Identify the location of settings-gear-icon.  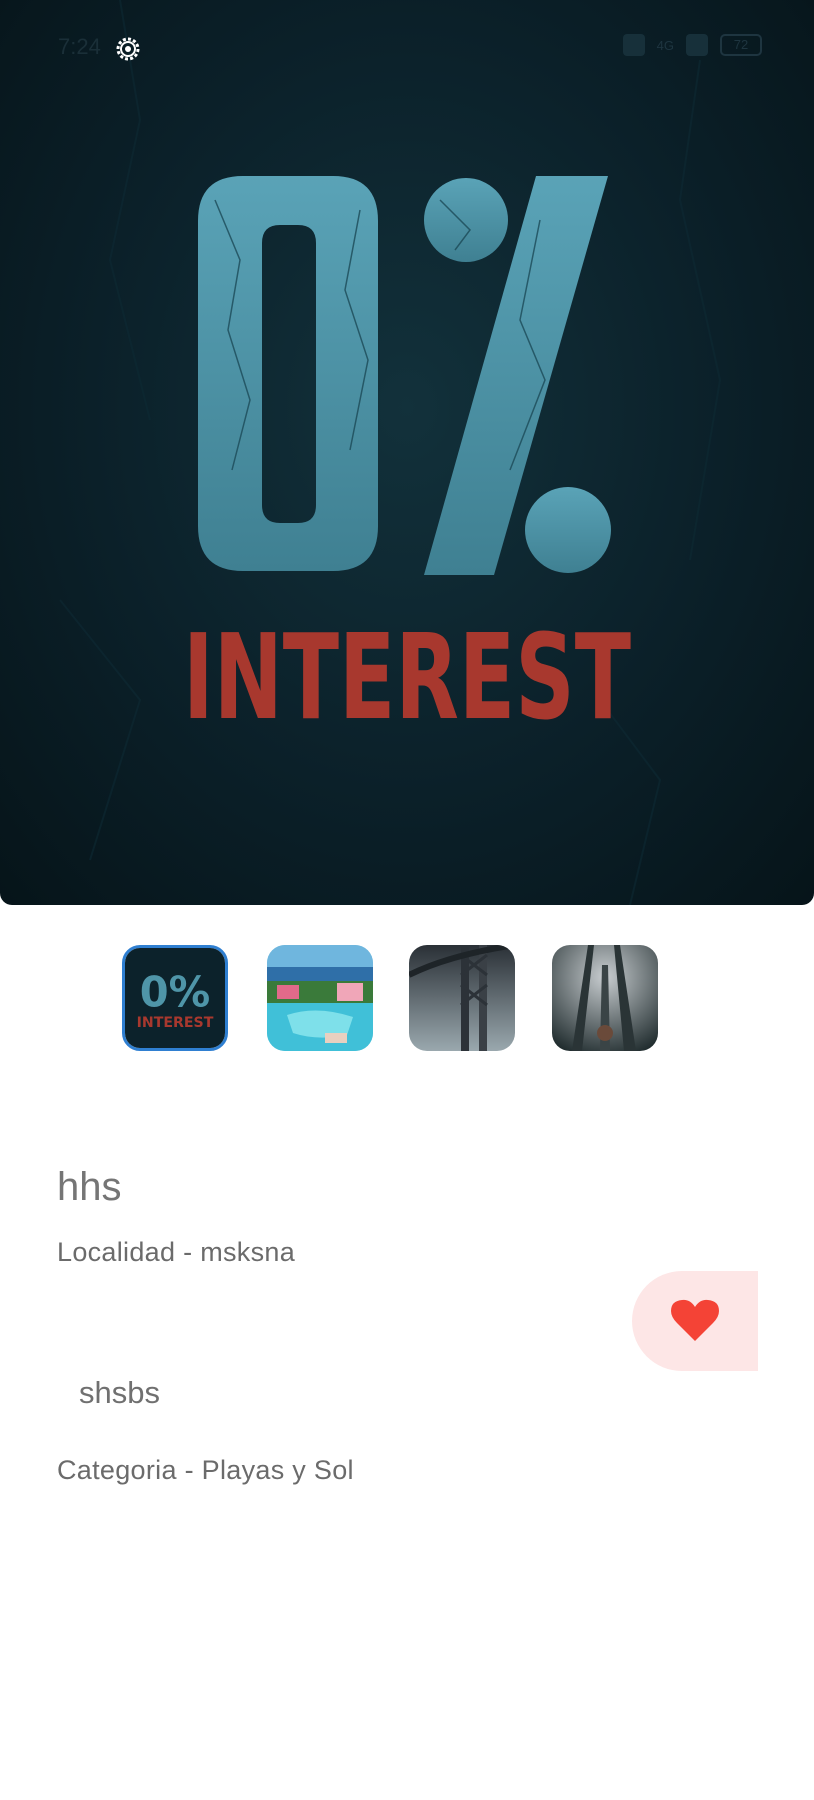
(128, 49).